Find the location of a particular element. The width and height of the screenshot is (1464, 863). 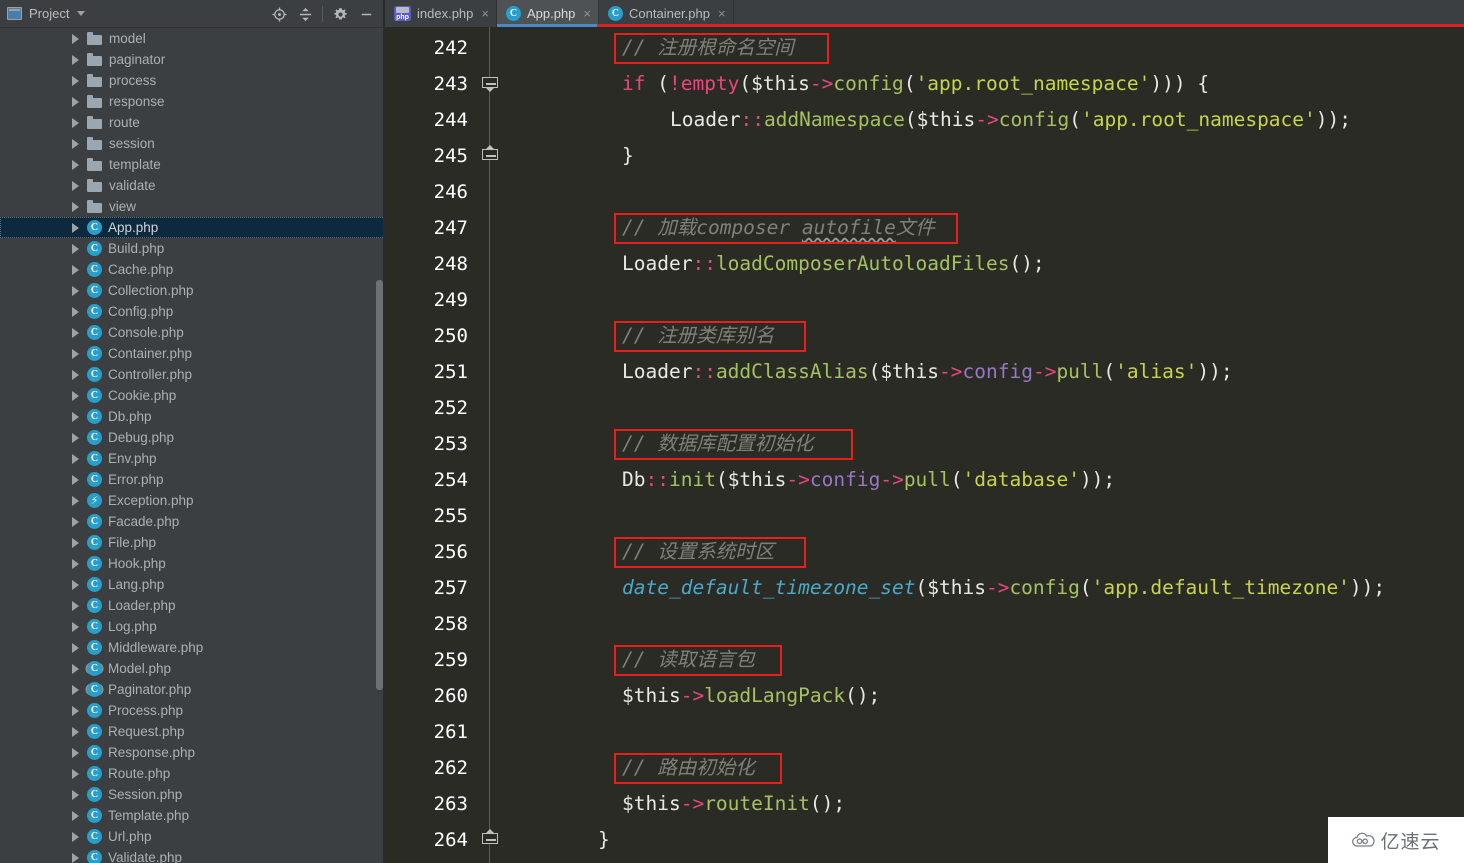

tree-item-log-php: C Log.php is located at coordinates (192, 626).